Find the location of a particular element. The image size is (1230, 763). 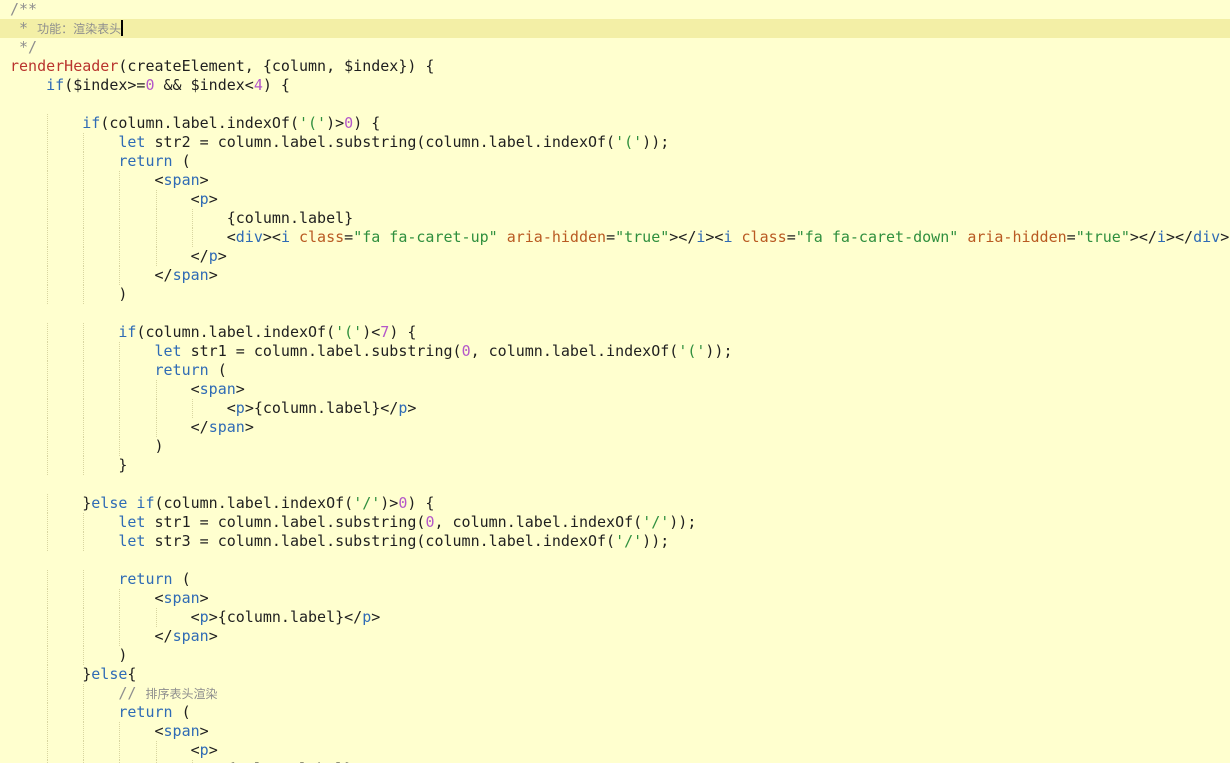

code-token-pl: )> is located at coordinates (335, 123).